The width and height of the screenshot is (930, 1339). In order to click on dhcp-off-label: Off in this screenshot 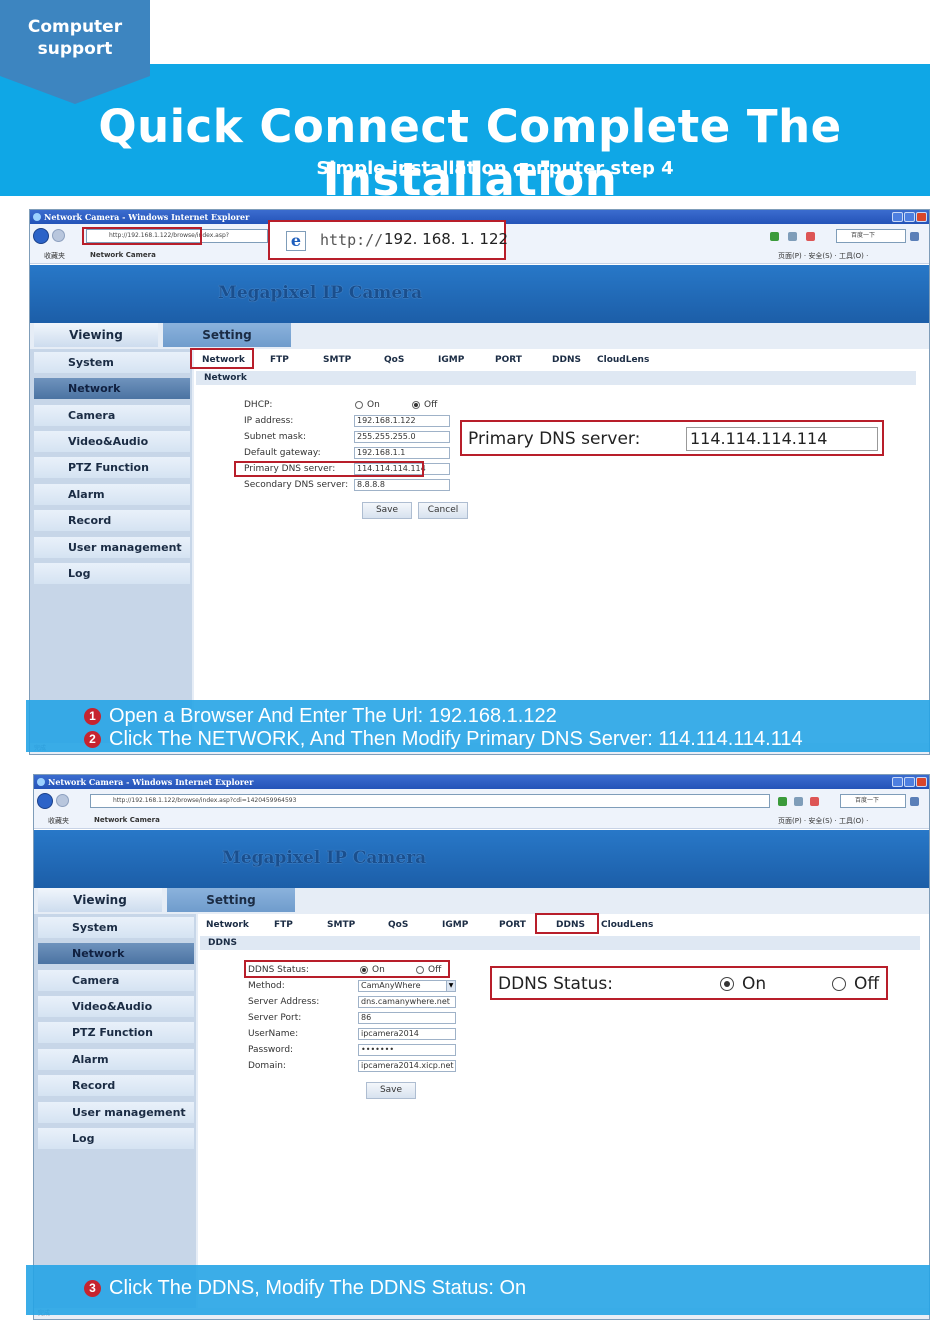, I will do `click(431, 405)`.